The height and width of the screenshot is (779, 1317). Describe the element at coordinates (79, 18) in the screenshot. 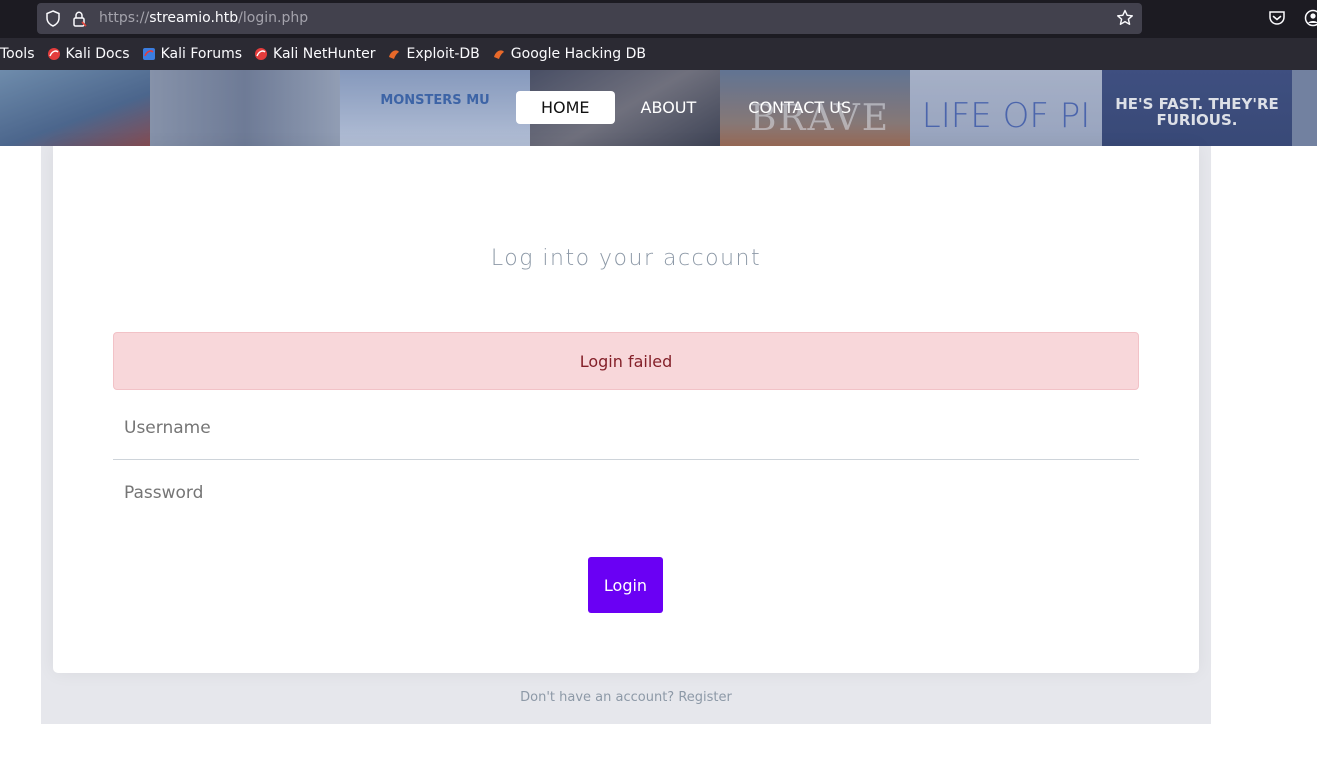

I see `lock-icon` at that location.